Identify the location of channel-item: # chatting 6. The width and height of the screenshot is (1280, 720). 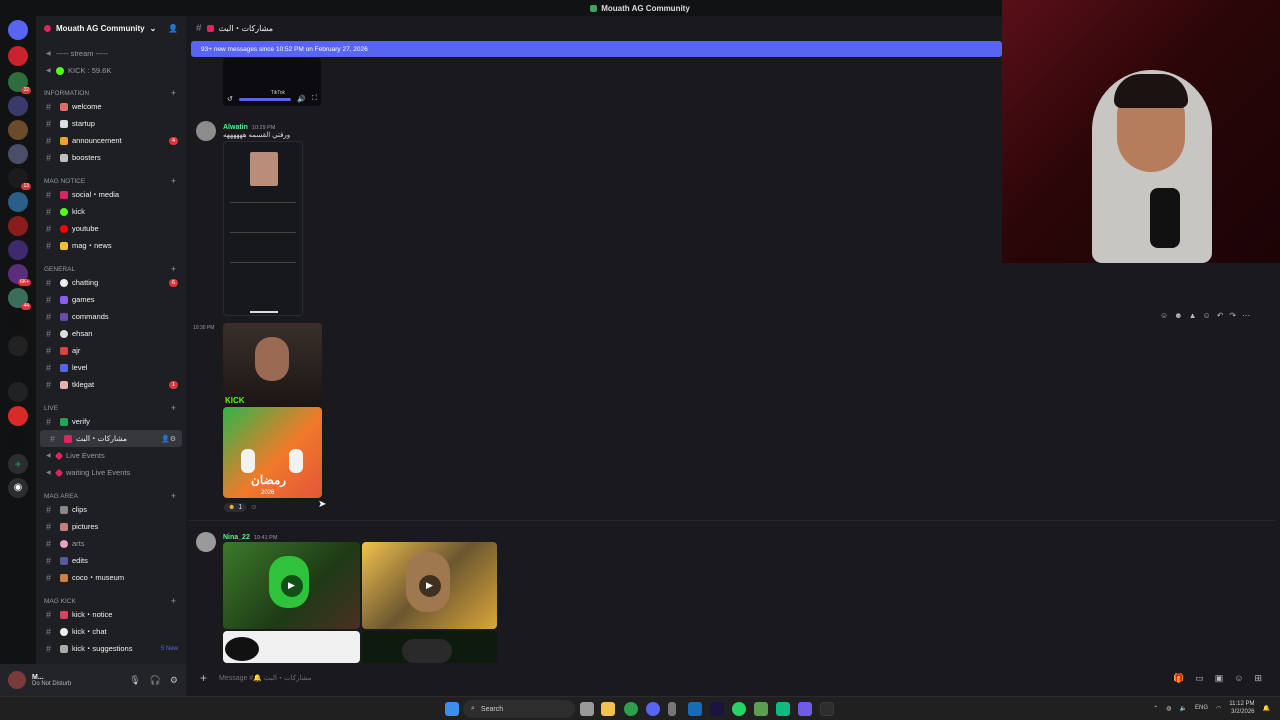
(111, 282).